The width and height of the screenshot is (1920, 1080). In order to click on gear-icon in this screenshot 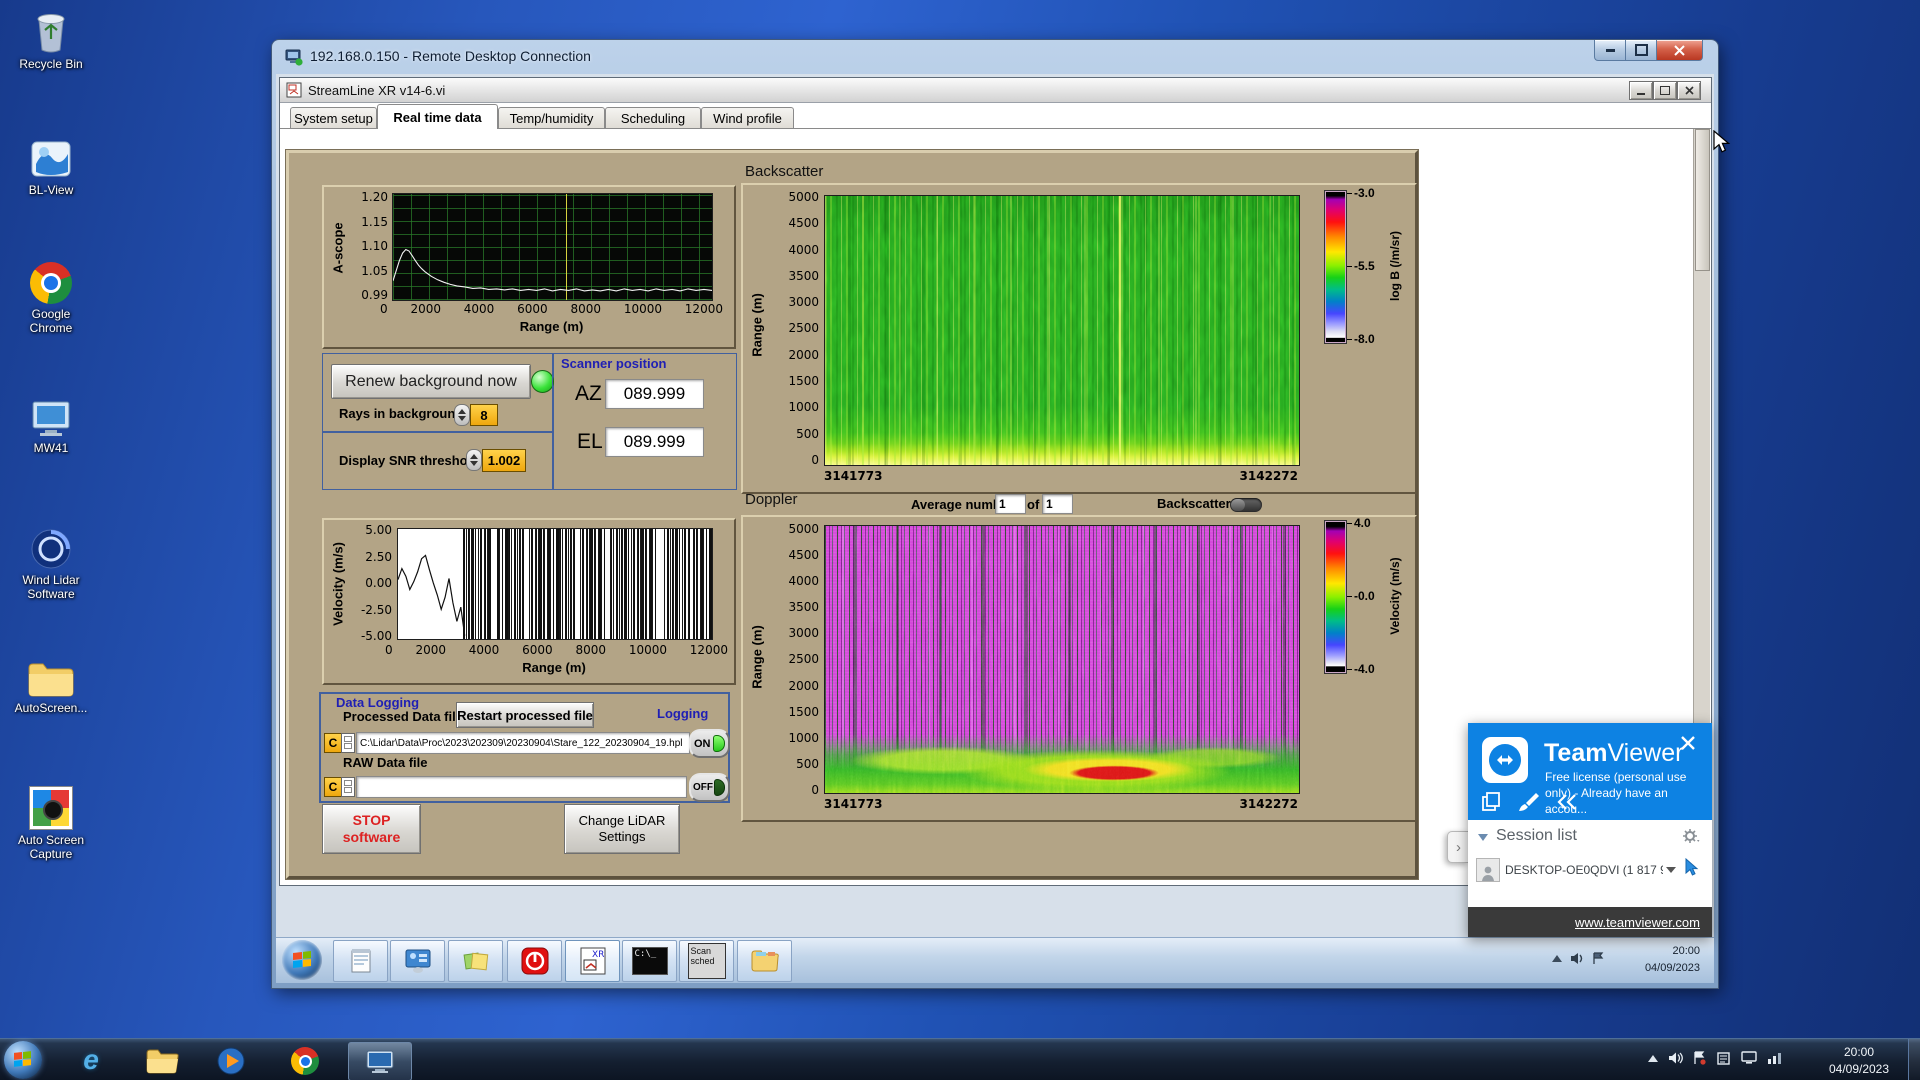, I will do `click(1691, 836)`.